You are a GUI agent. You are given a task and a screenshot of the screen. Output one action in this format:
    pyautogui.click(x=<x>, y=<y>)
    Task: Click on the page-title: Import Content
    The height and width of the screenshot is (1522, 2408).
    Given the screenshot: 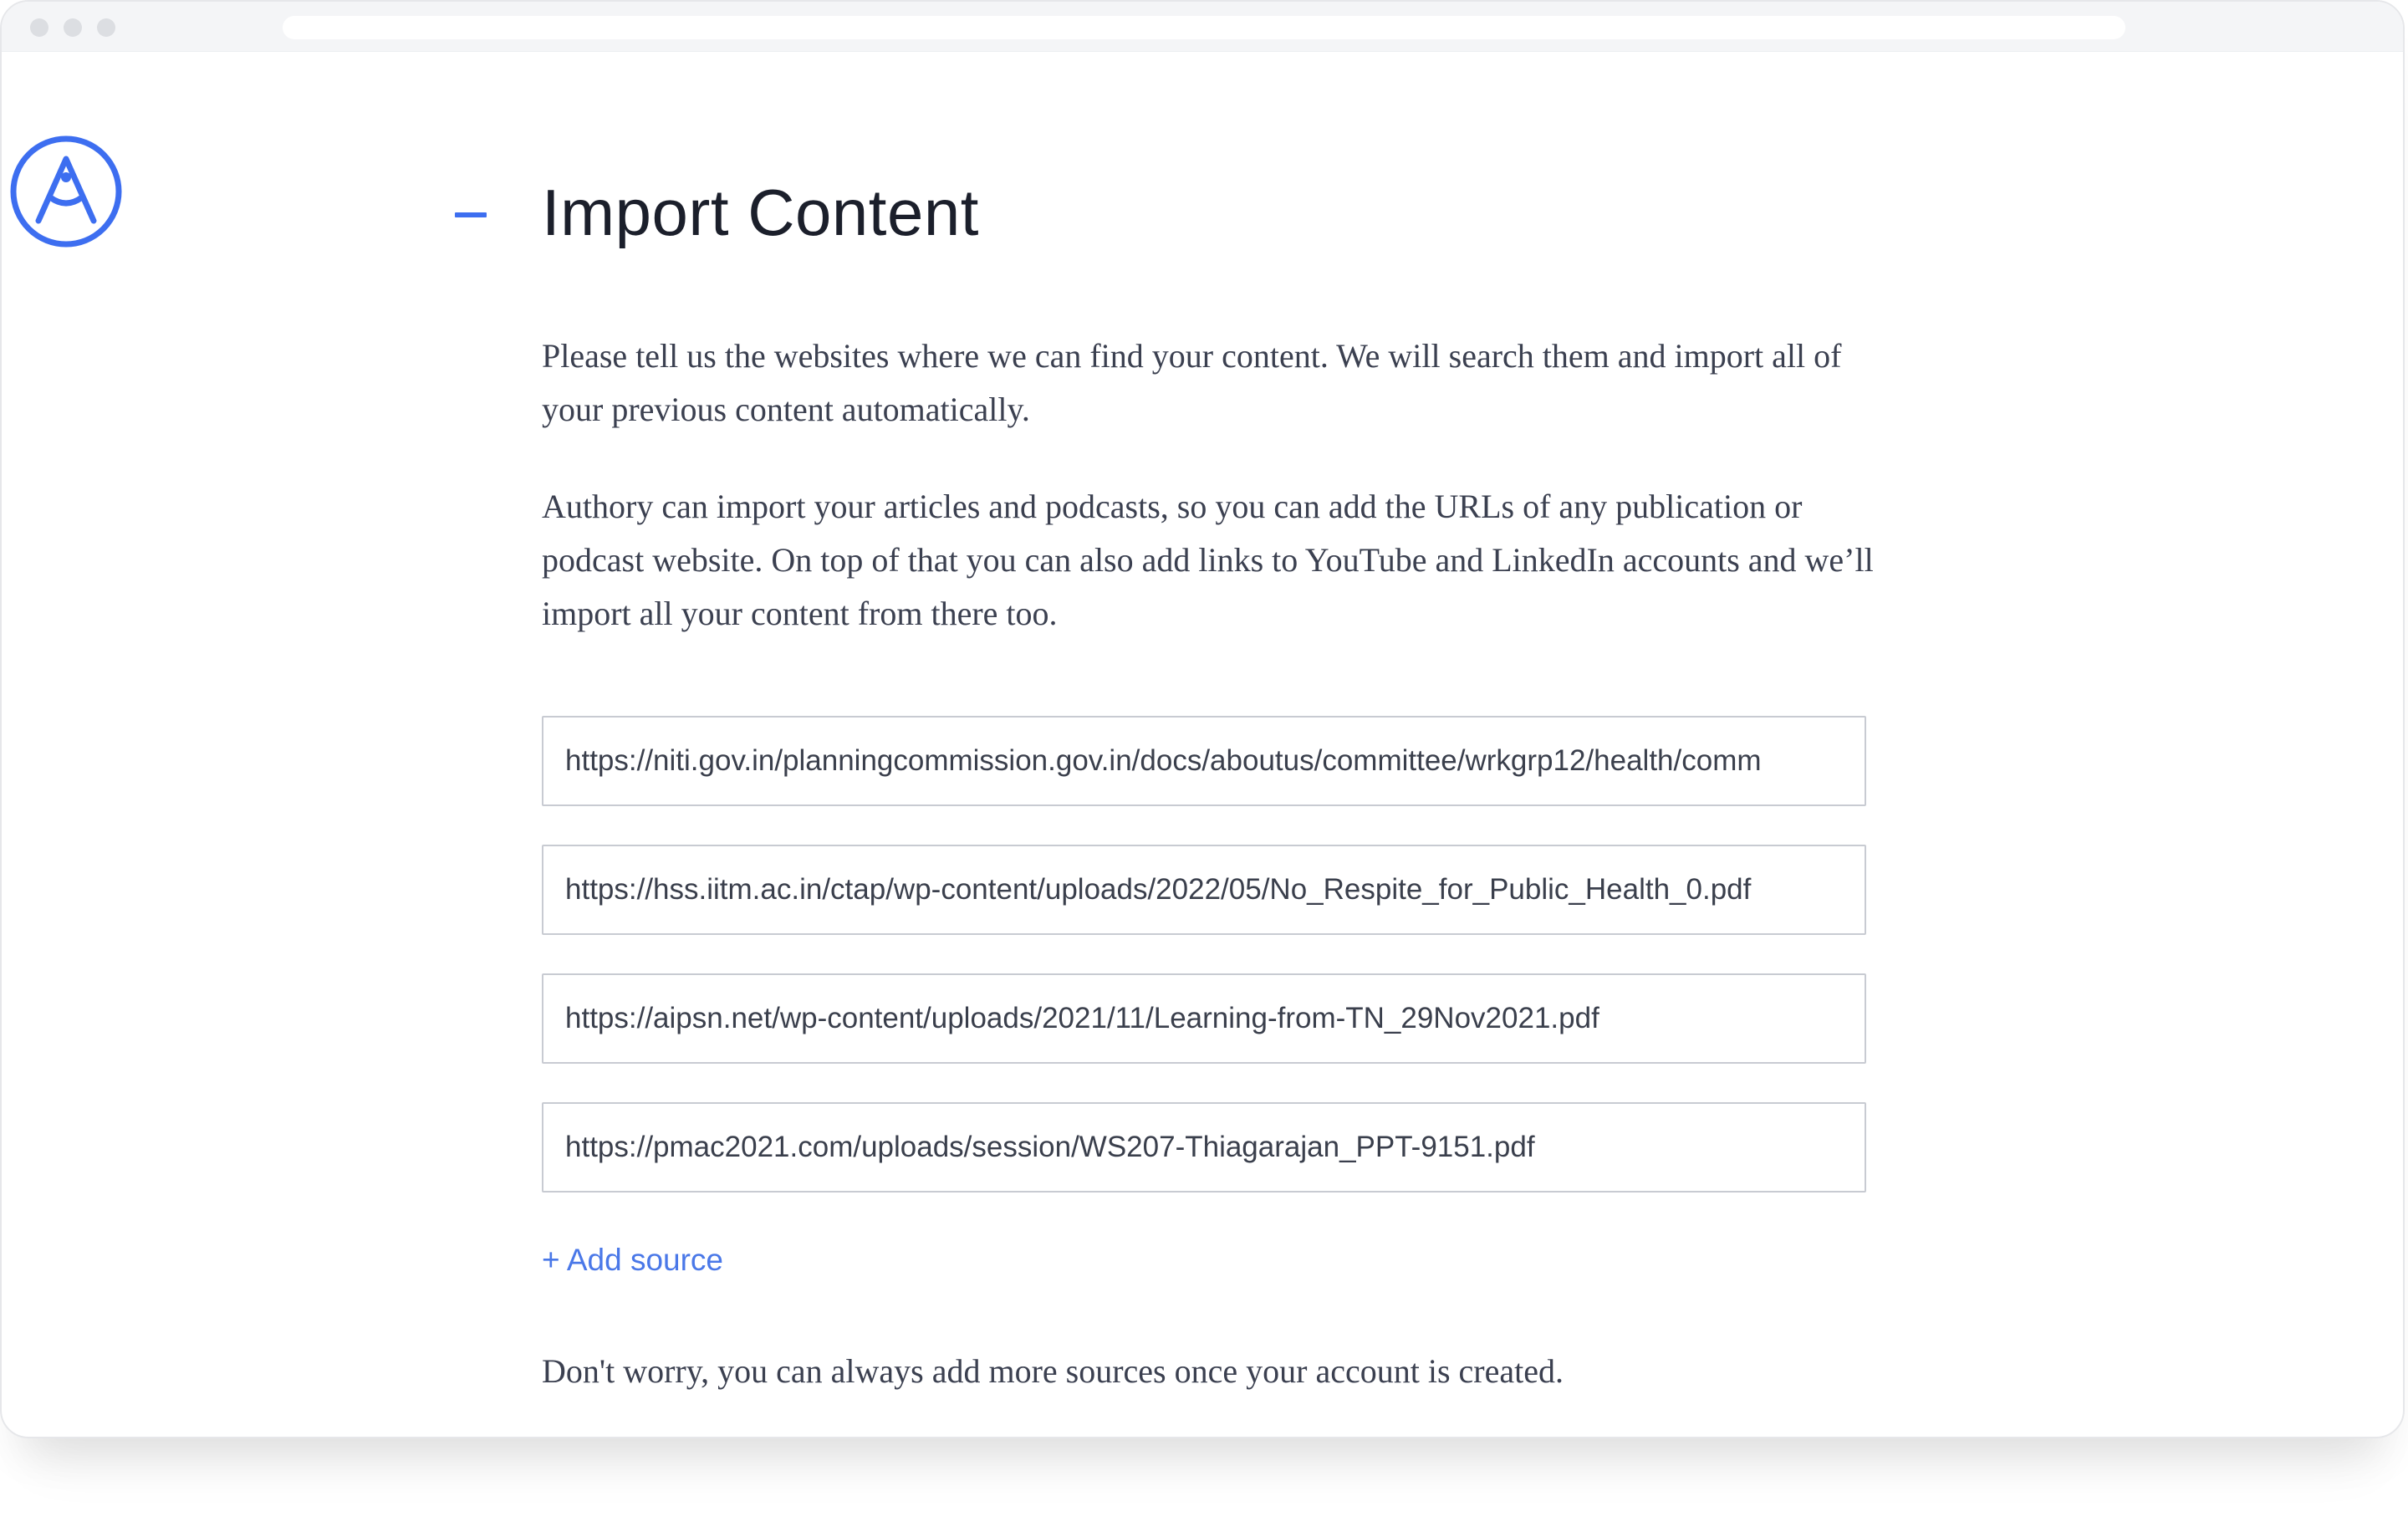 What is the action you would take?
    pyautogui.click(x=761, y=212)
    